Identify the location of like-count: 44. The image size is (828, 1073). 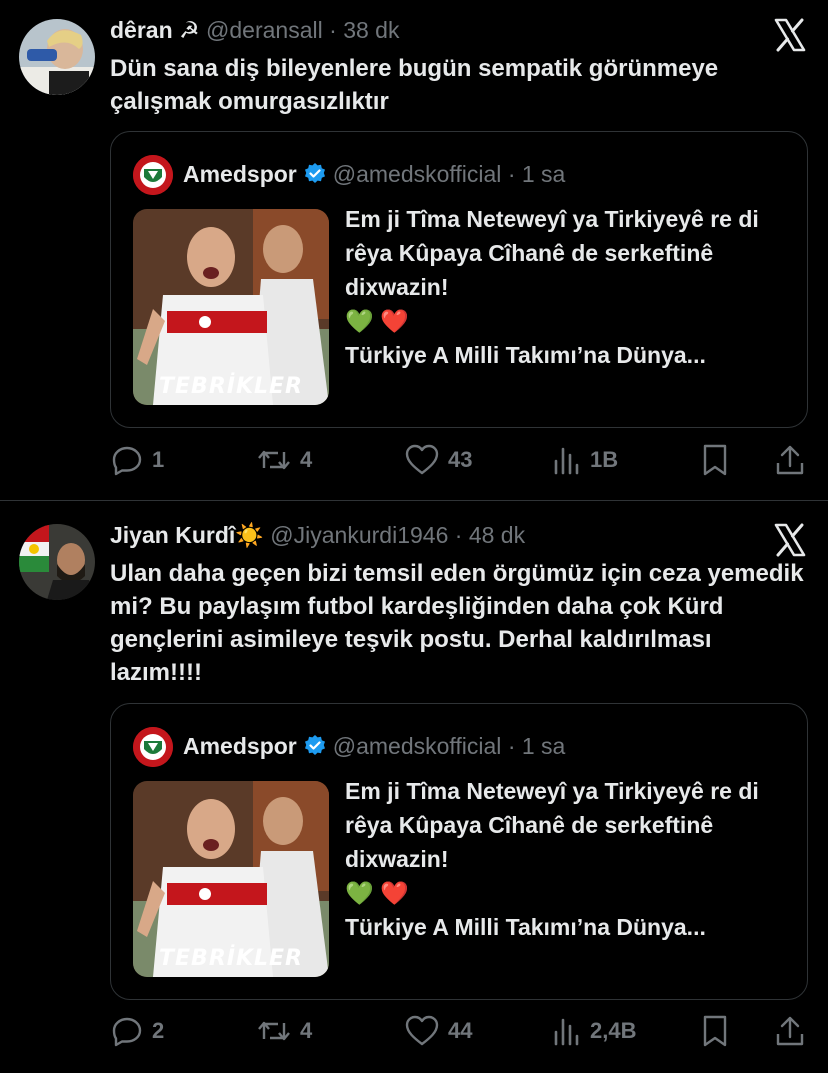
(460, 1030).